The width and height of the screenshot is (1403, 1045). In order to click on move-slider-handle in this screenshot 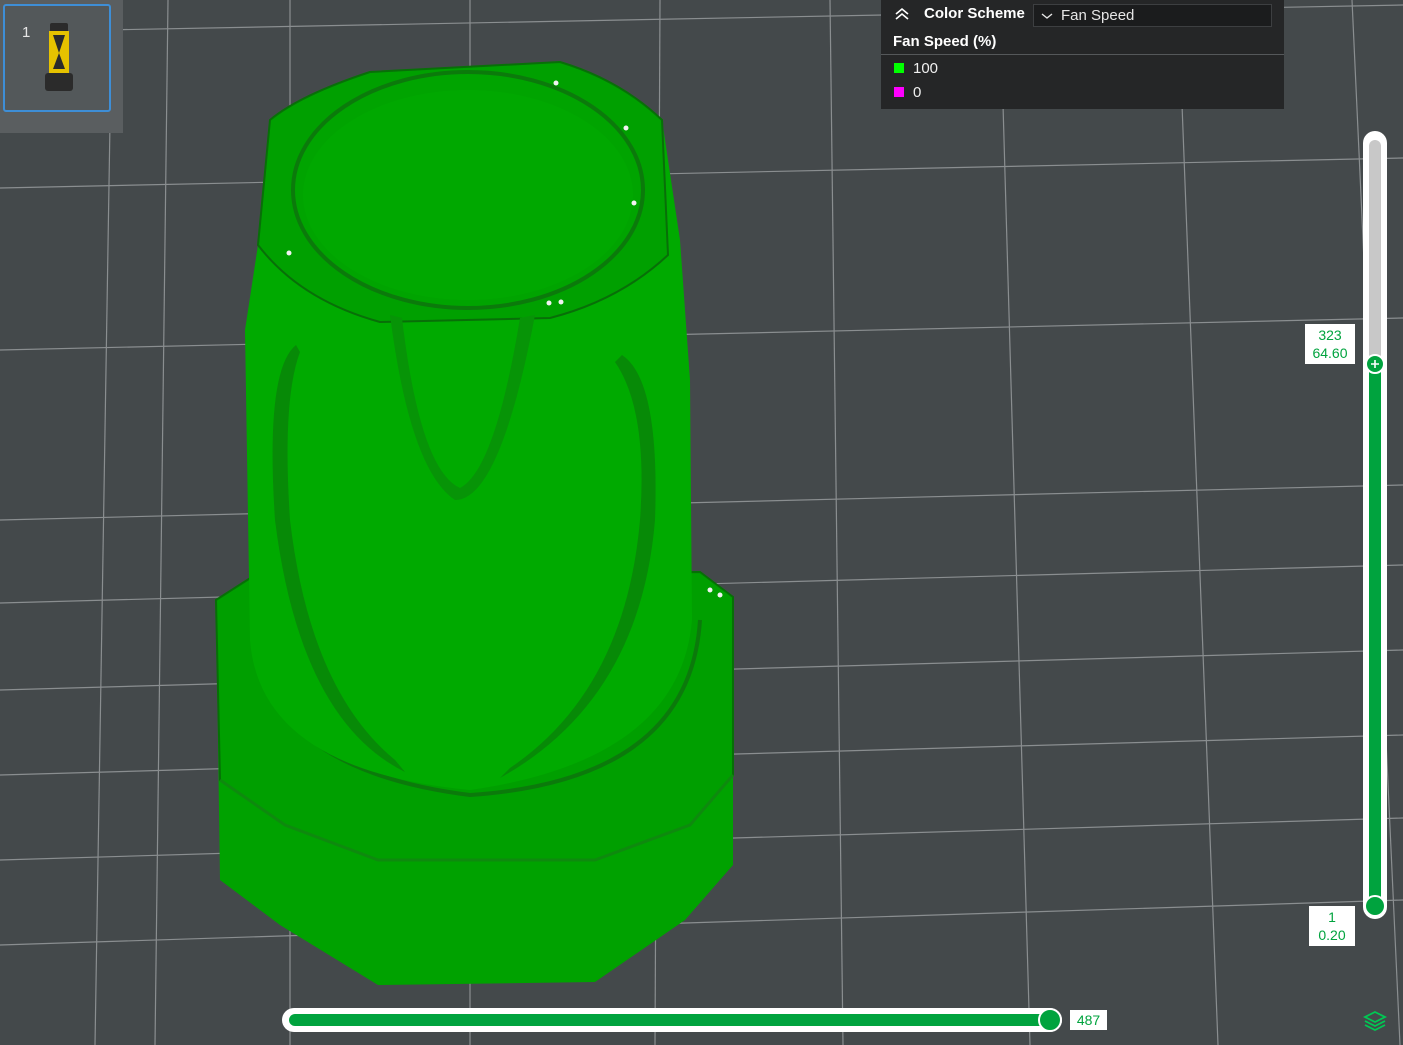, I will do `click(1050, 1020)`.